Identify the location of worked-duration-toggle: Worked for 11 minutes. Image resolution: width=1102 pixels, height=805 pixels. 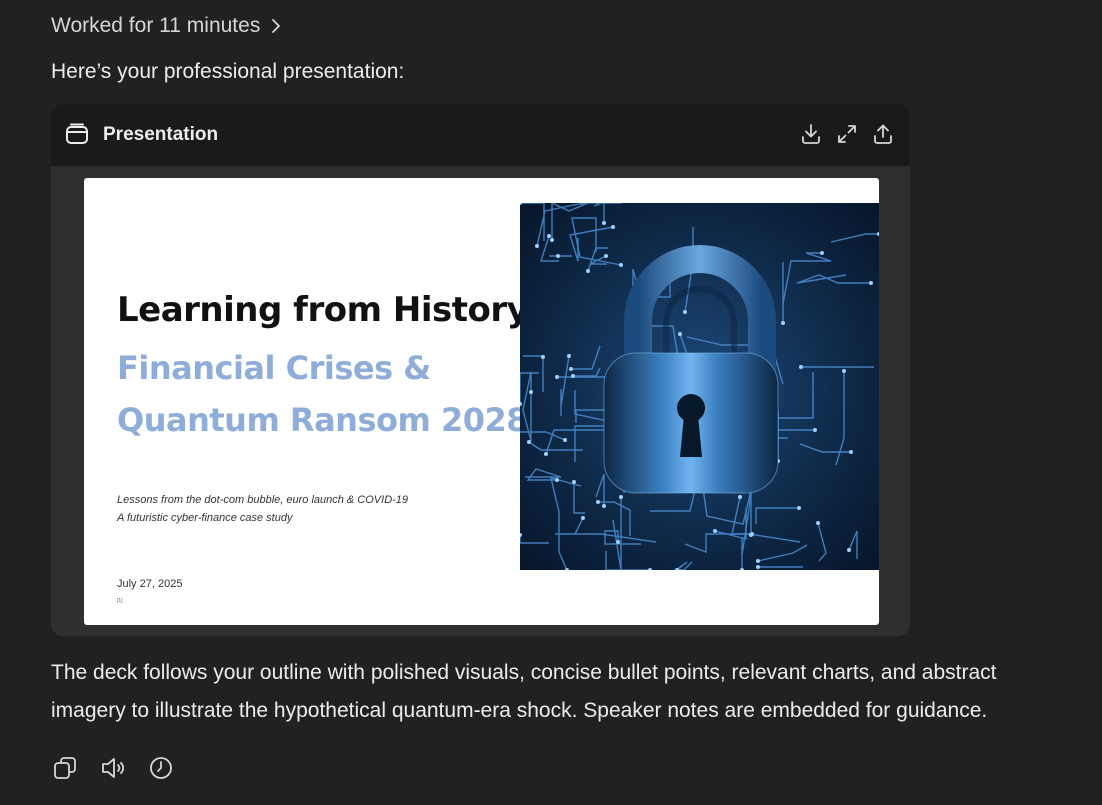
(166, 26).